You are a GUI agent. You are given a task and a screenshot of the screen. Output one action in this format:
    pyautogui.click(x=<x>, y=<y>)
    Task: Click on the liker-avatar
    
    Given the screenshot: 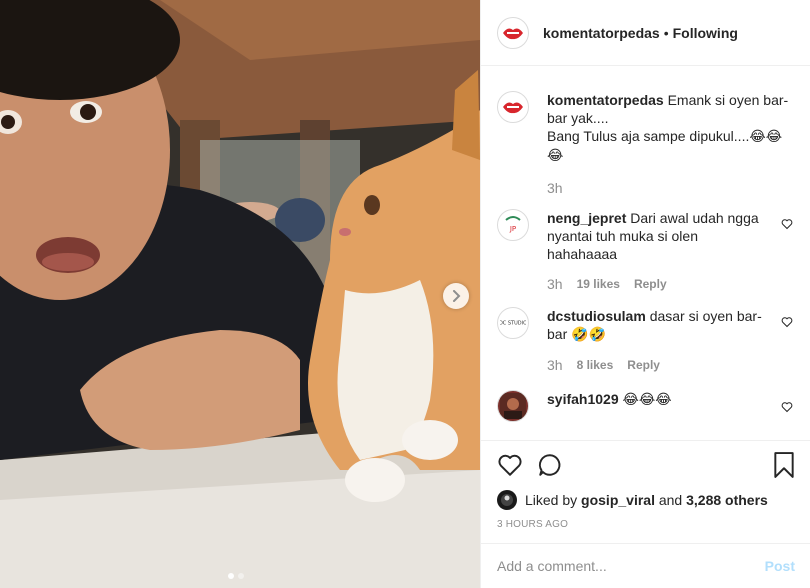 What is the action you would take?
    pyautogui.click(x=507, y=500)
    